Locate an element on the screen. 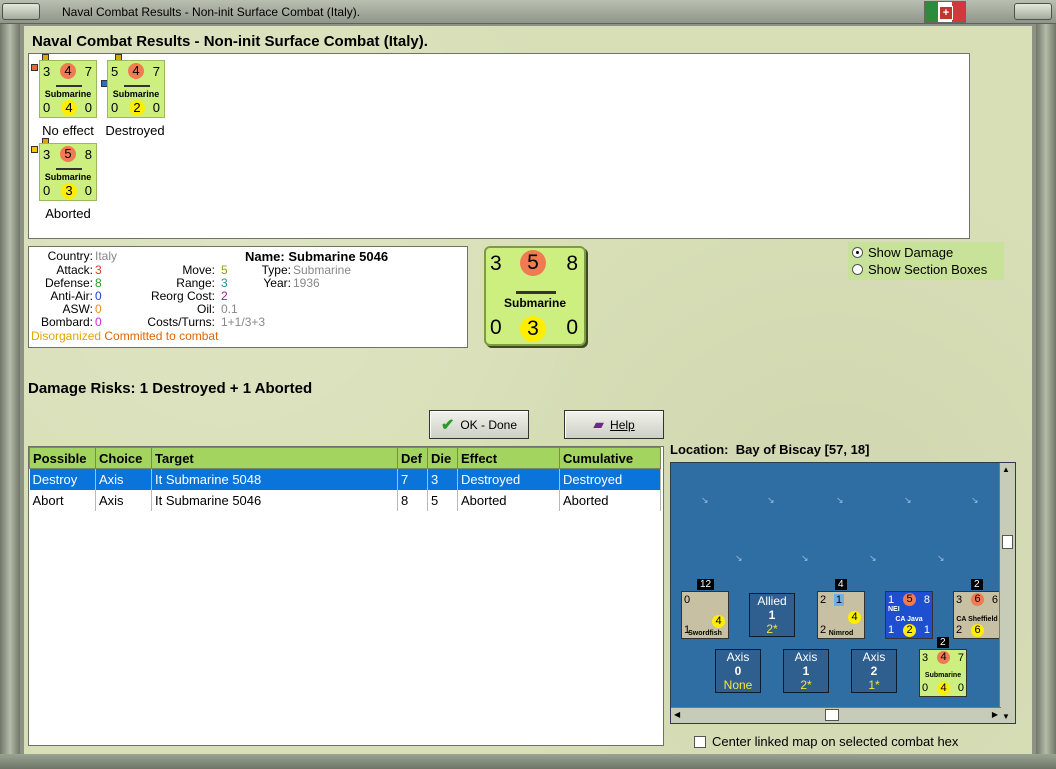 The image size is (1056, 769). status-dot is located at coordinates (34, 149).